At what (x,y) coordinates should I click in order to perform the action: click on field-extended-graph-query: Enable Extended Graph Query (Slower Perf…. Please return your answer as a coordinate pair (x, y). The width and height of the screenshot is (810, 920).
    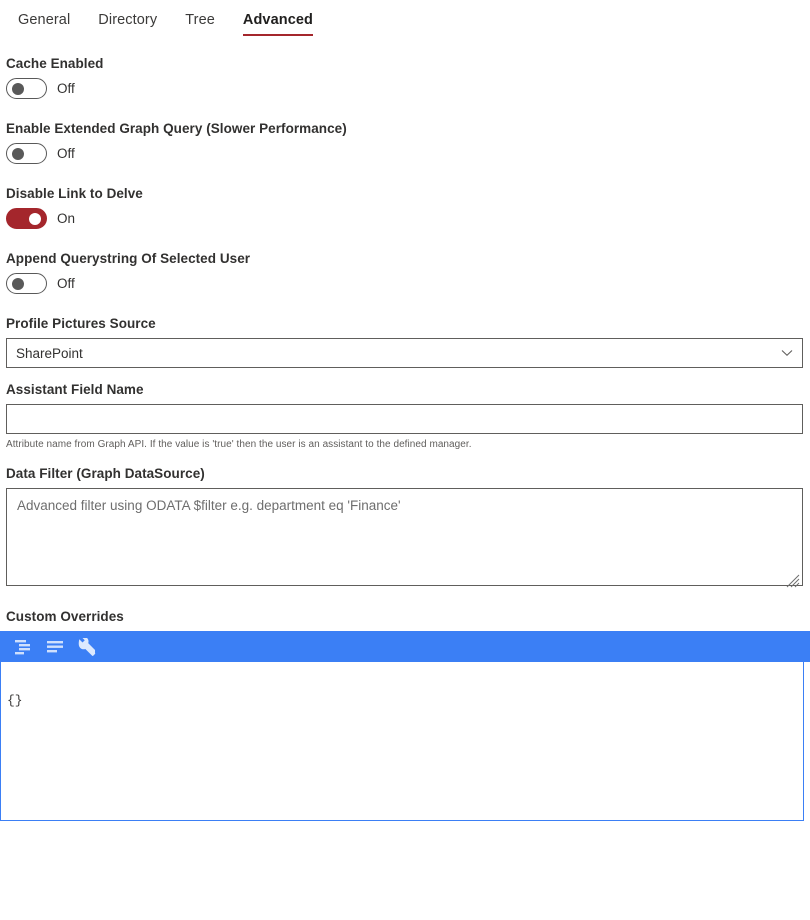
    Looking at the image, I should click on (404, 142).